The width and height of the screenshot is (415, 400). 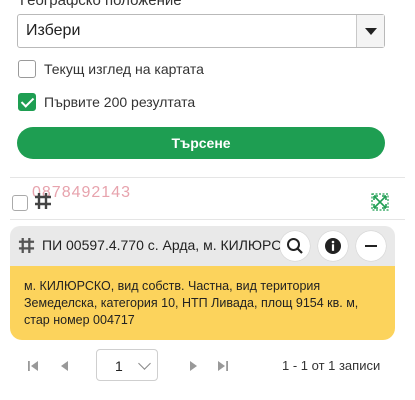 I want to click on search-button: Търсене, so click(x=201, y=143).